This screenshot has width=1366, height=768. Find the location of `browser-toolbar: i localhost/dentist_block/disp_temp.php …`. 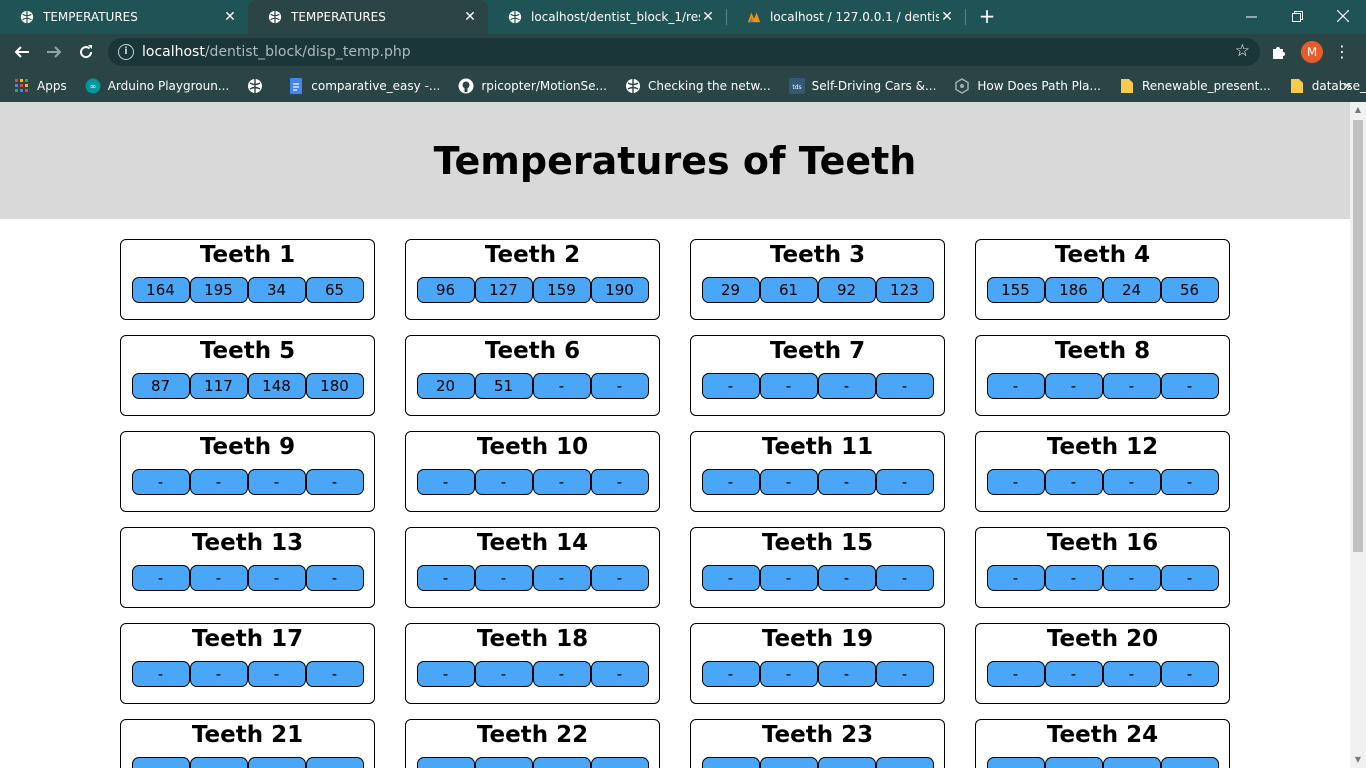

browser-toolbar: i localhost/dentist_block/disp_temp.php … is located at coordinates (683, 52).